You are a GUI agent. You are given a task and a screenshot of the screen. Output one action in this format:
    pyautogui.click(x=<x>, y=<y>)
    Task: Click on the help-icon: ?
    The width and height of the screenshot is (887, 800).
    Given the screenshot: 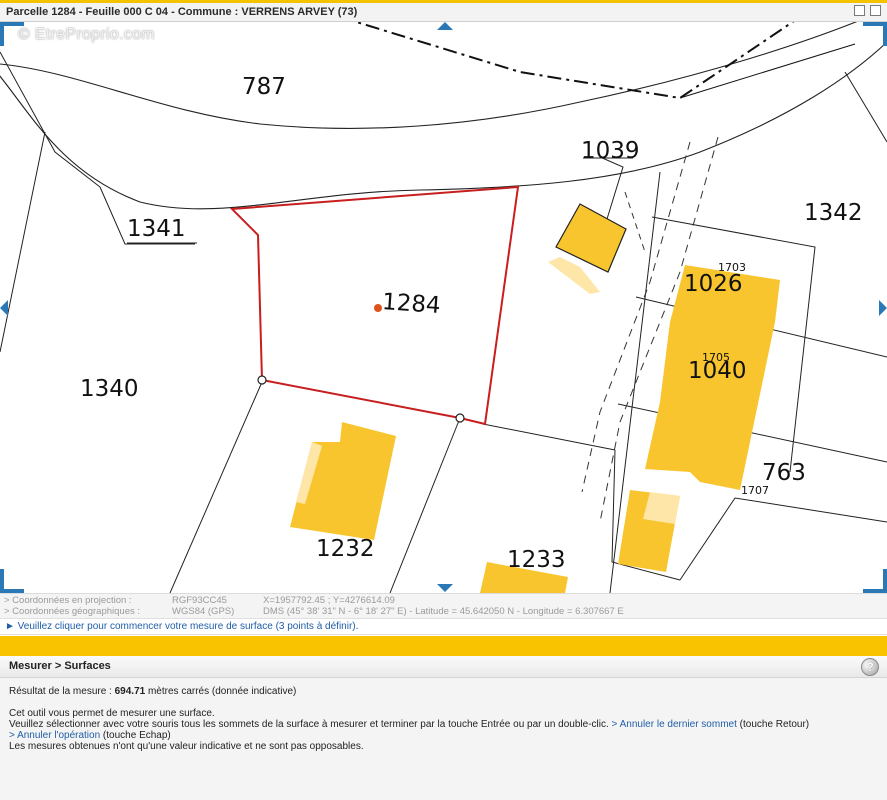 What is the action you would take?
    pyautogui.click(x=870, y=667)
    